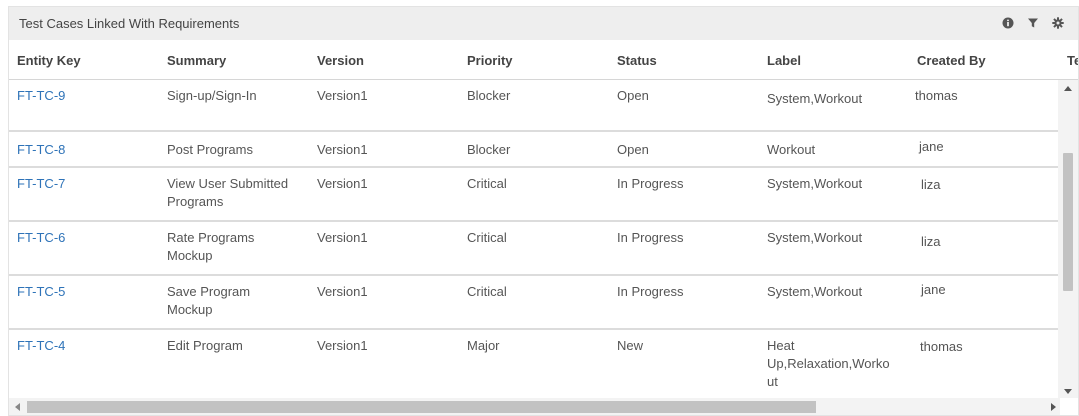  I want to click on vertical-scrollbar, so click(1068, 239).